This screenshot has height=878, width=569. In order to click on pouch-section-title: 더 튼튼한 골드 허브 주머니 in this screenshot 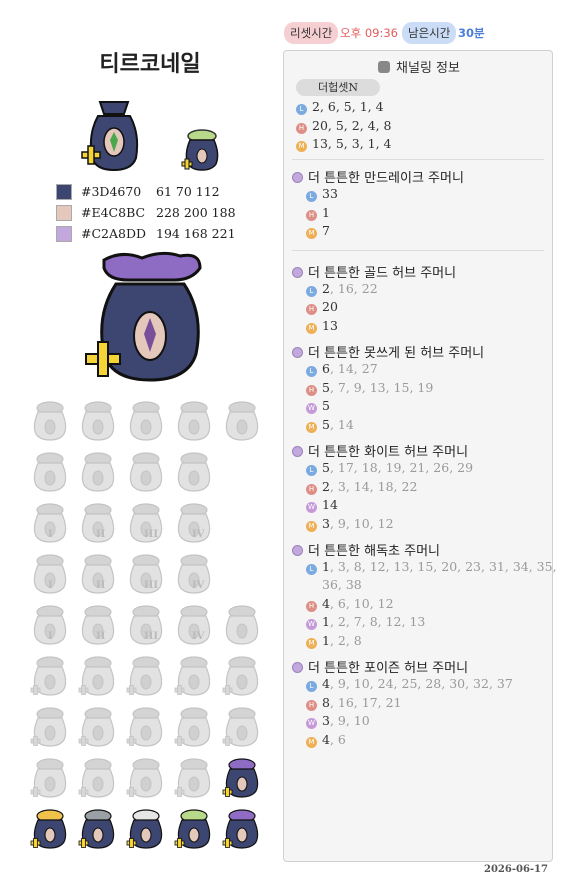, I will do `click(374, 271)`.